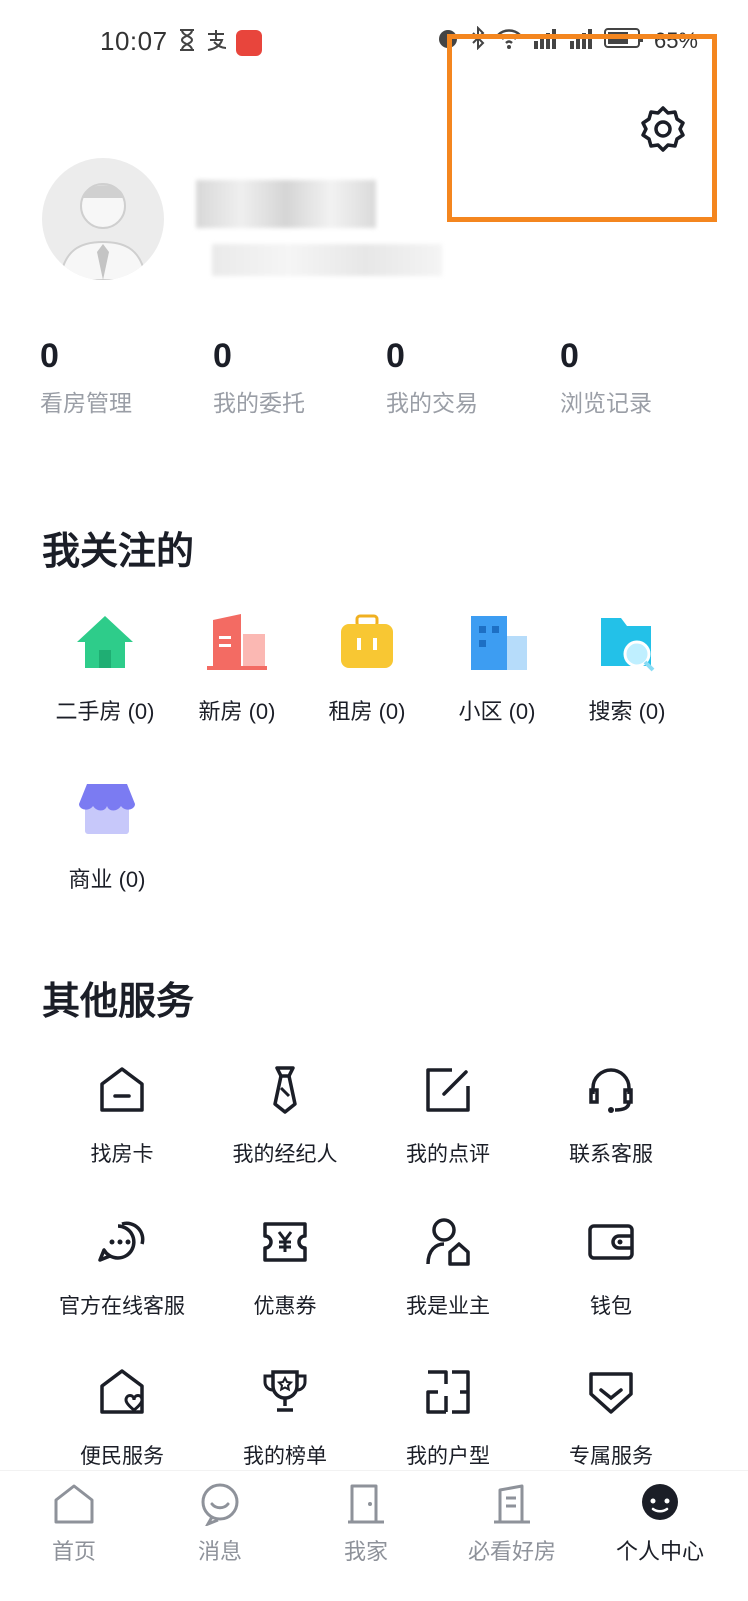  What do you see at coordinates (432, 403) in the screenshot?
I see `stat-label: 我的交易` at bounding box center [432, 403].